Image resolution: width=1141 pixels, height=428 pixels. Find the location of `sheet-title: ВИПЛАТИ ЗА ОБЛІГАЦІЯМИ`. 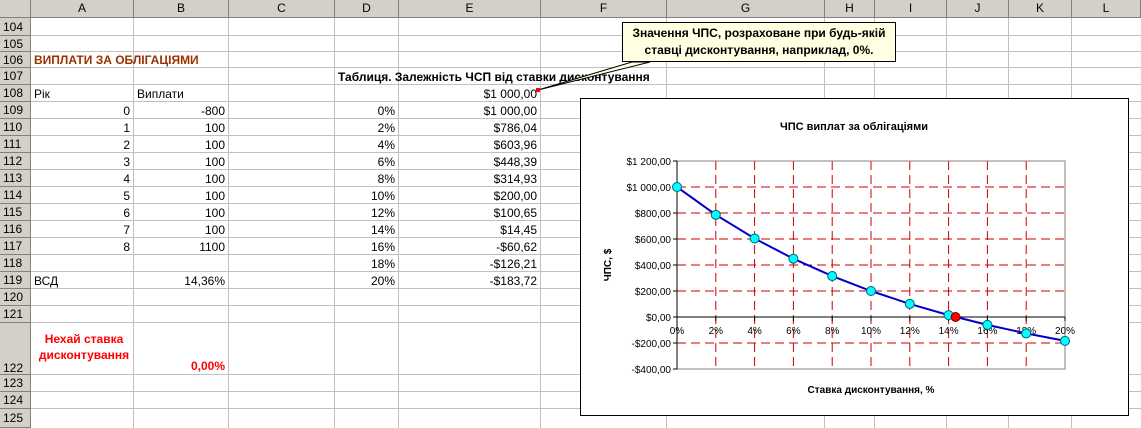

sheet-title: ВИПЛАТИ ЗА ОБЛІГАЦІЯМИ is located at coordinates (116, 60).